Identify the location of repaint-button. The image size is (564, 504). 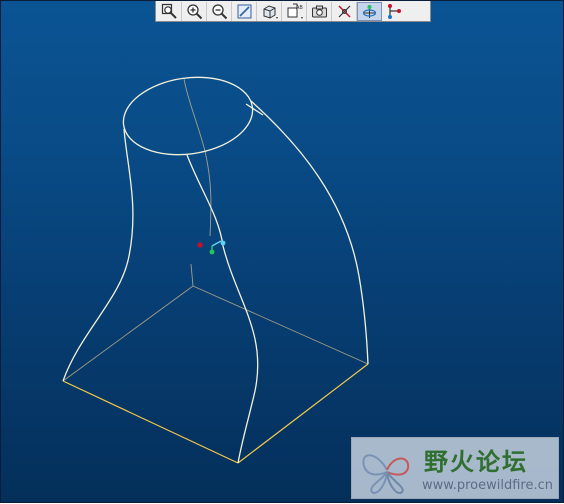
(244, 11).